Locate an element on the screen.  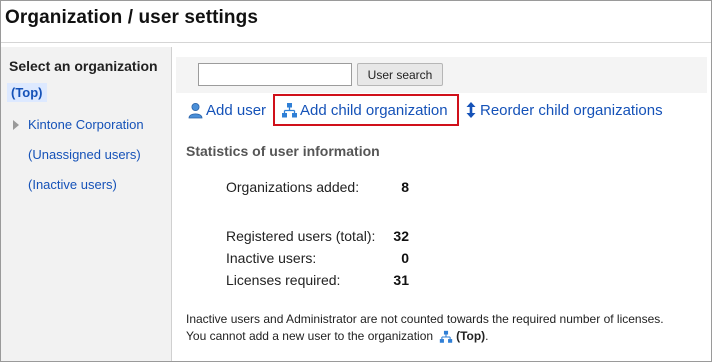
inactive-users-label: Inactive users: is located at coordinates (271, 258).